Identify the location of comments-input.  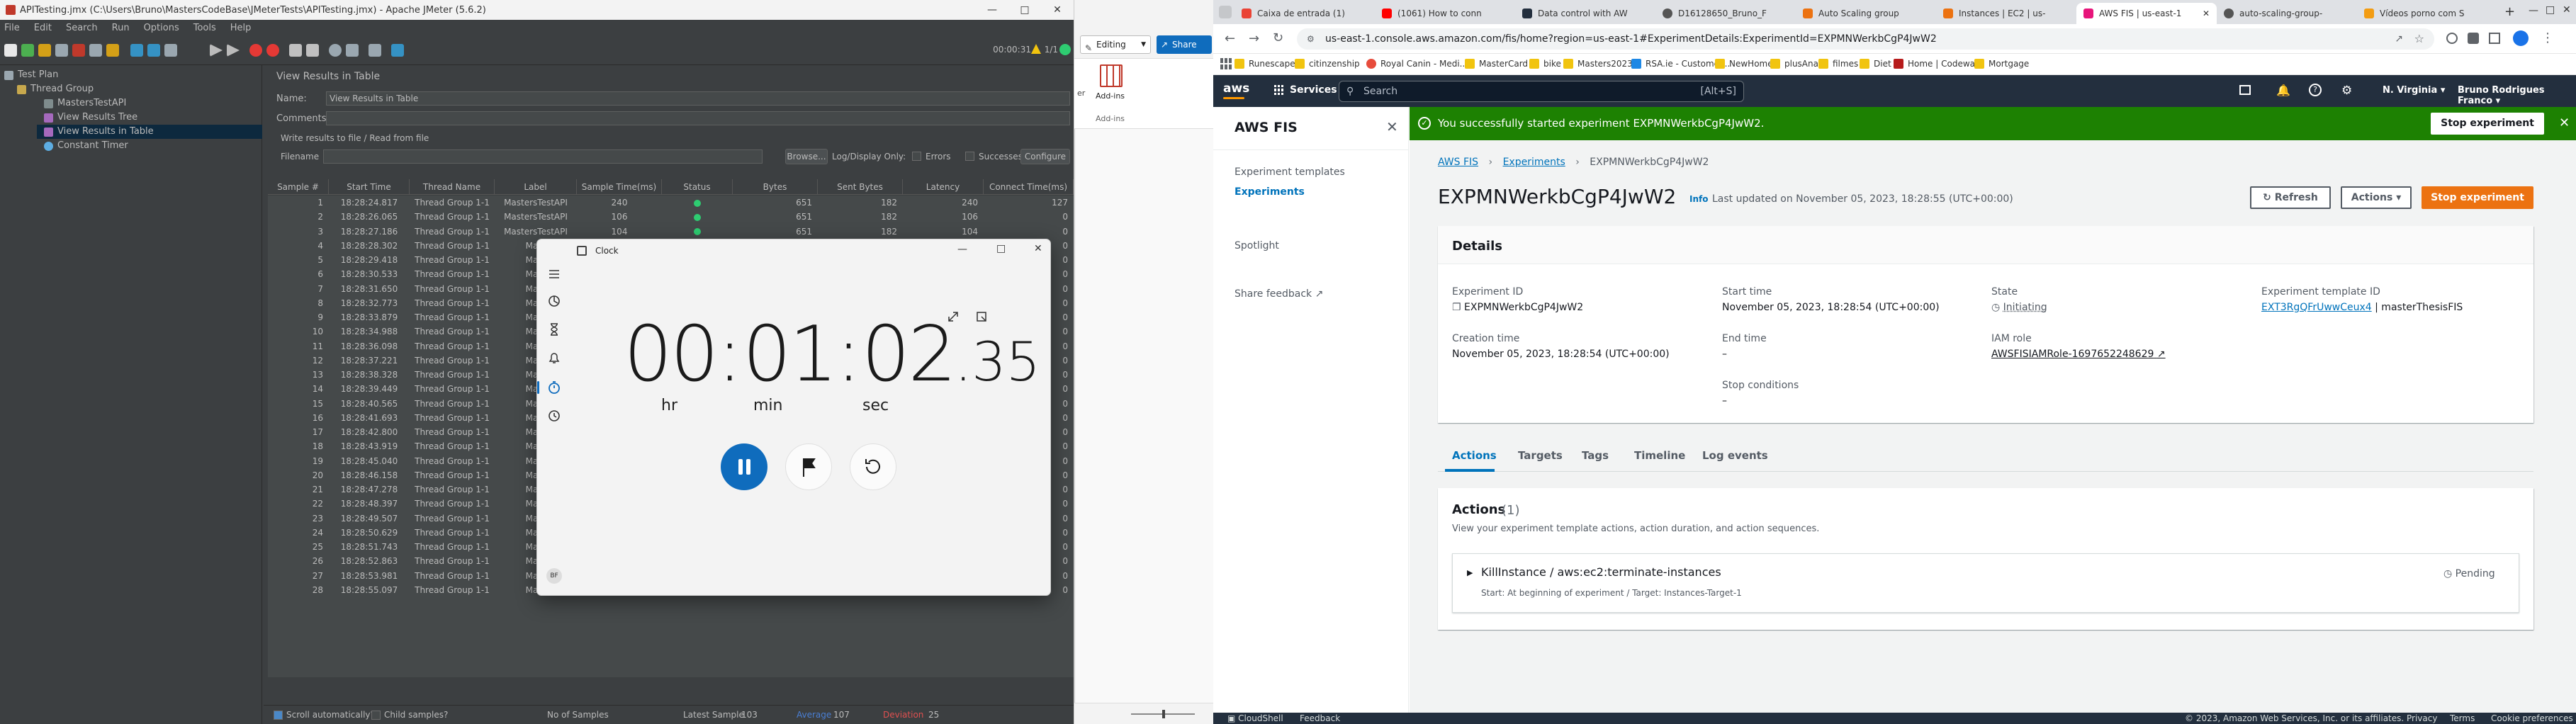
(698, 118).